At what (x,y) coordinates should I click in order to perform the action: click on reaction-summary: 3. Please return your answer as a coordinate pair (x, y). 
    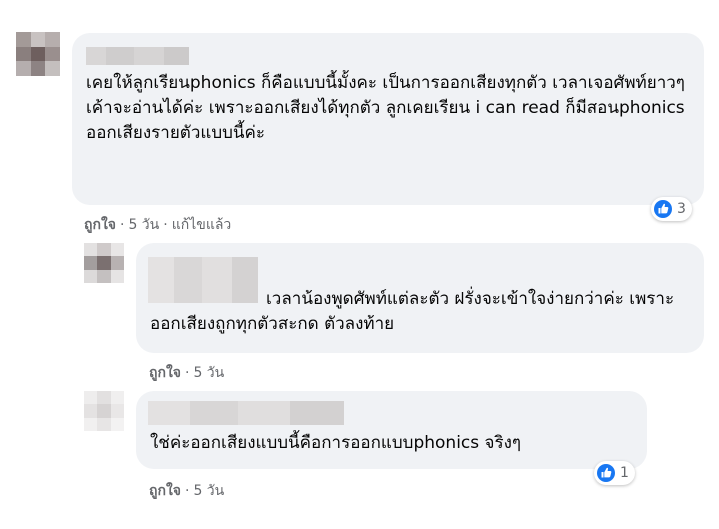
    Looking at the image, I should click on (671, 209).